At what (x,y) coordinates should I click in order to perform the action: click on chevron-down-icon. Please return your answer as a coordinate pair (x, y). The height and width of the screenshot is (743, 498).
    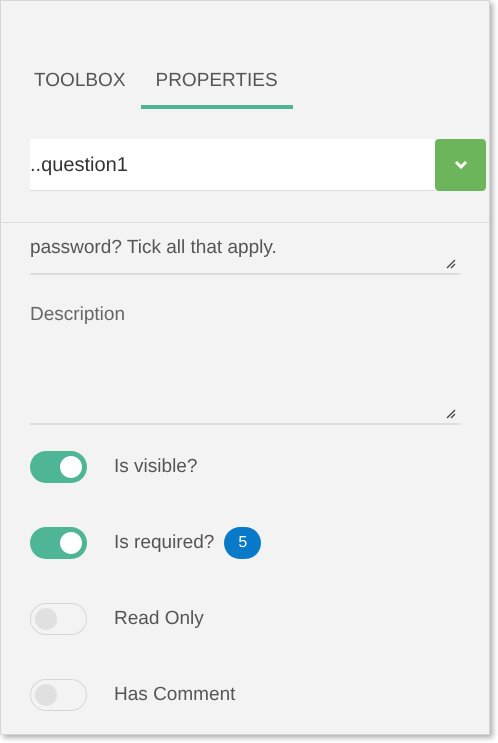
    Looking at the image, I should click on (461, 165).